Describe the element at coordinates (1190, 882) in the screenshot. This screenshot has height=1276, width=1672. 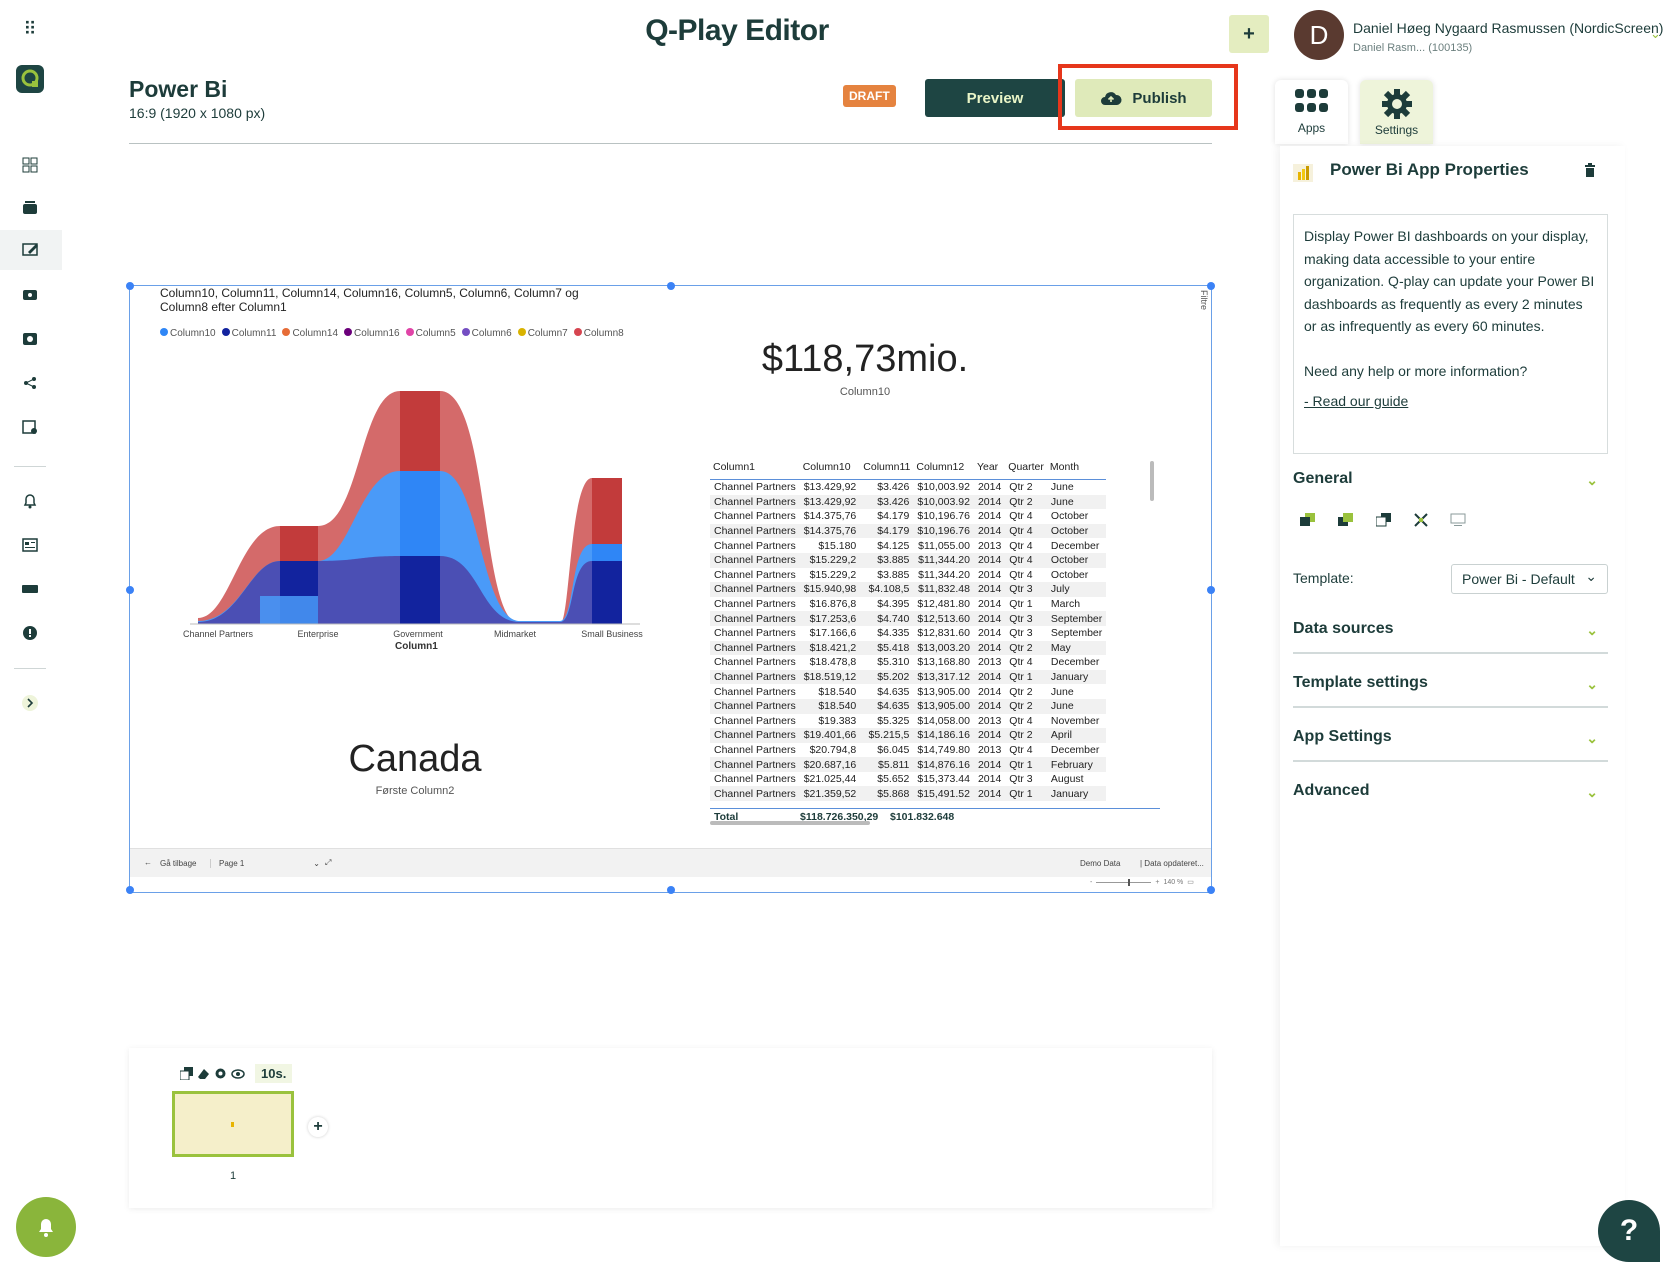
I see `fit-page-icon: ▭` at that location.